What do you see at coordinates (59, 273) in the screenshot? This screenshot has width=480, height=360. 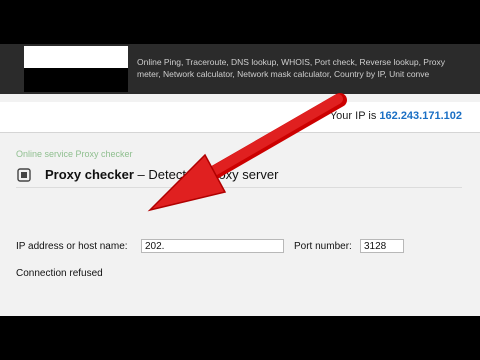 I see `result-message: Connection refused` at bounding box center [59, 273].